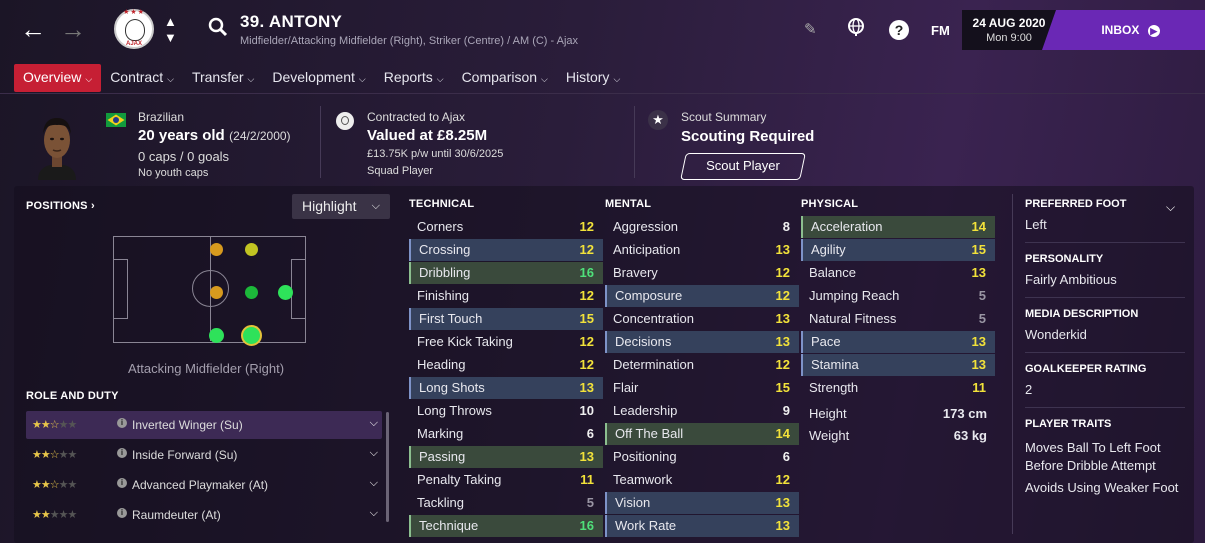 The width and height of the screenshot is (1205, 543). What do you see at coordinates (506, 457) in the screenshot?
I see `attribute-row: Passing 13` at bounding box center [506, 457].